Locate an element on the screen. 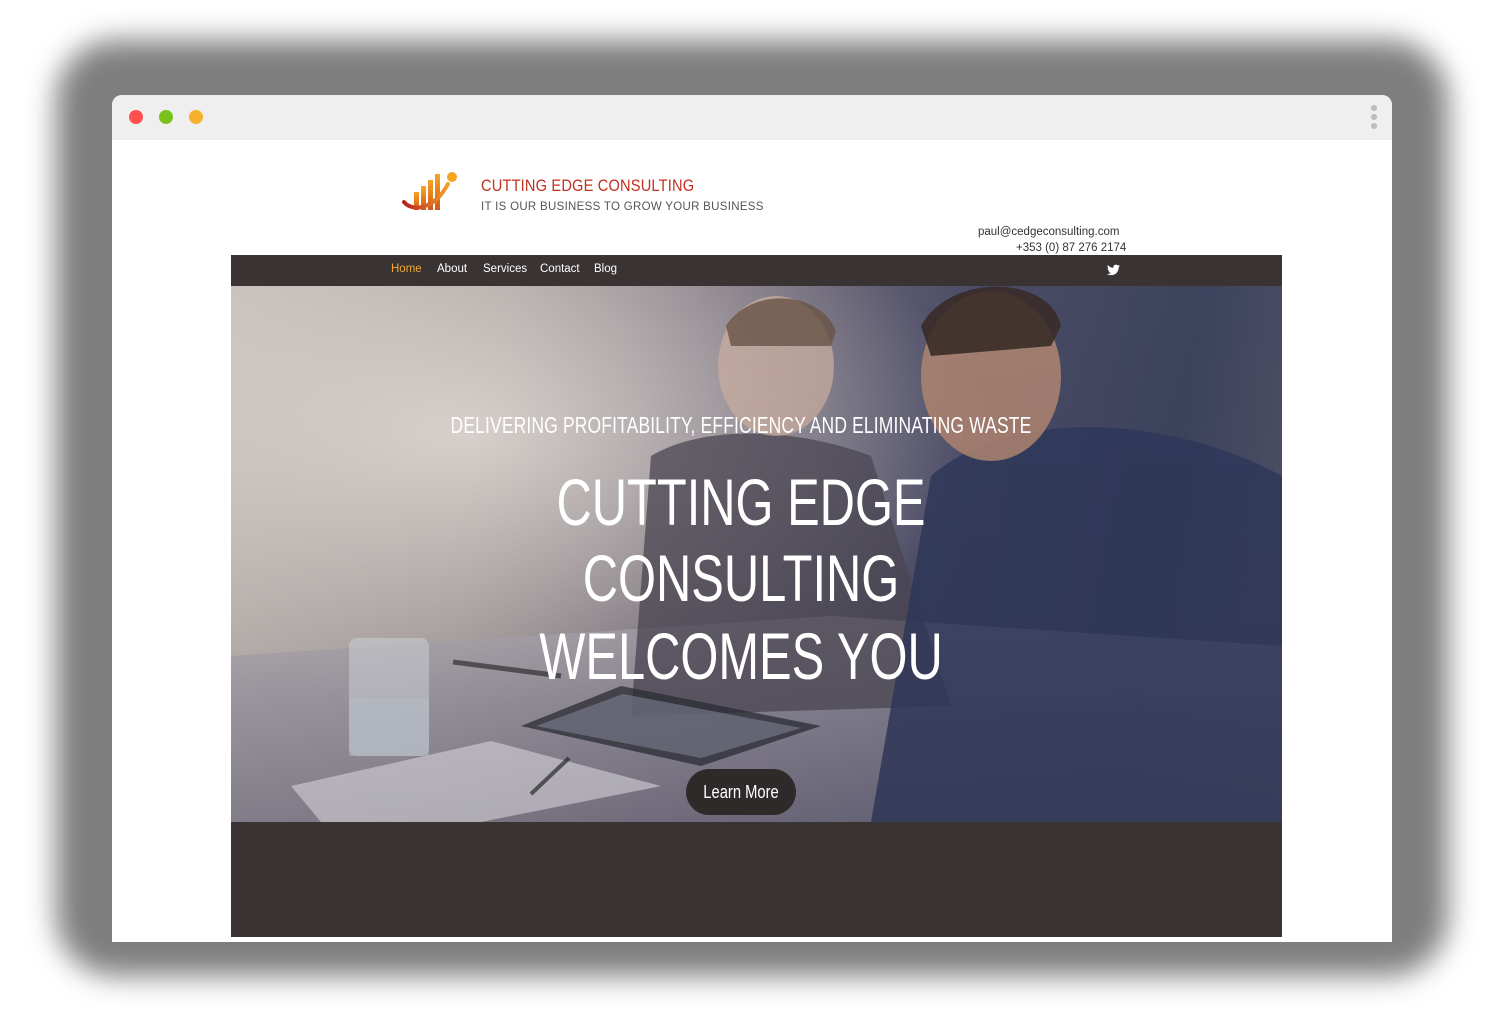  close-dot-icon is located at coordinates (136, 117).